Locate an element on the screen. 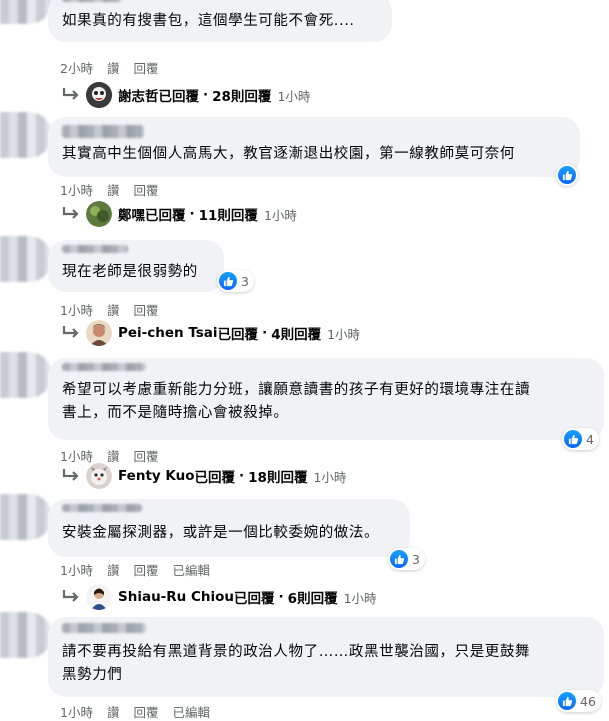  like-count: 4 is located at coordinates (590, 439).